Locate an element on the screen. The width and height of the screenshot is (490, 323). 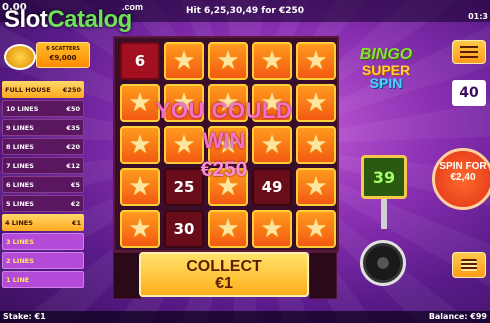
footer-stake: Stake: €1 is located at coordinates (24, 316).